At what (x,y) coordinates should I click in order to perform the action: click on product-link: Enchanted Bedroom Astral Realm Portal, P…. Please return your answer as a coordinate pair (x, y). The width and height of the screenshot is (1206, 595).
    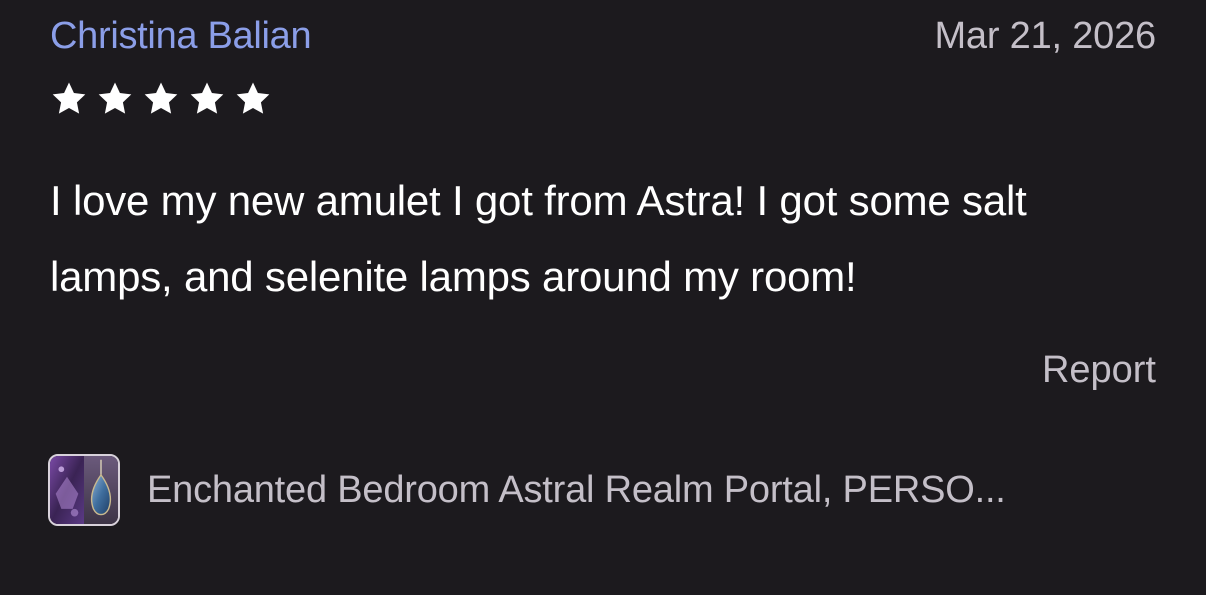
    Looking at the image, I should click on (527, 490).